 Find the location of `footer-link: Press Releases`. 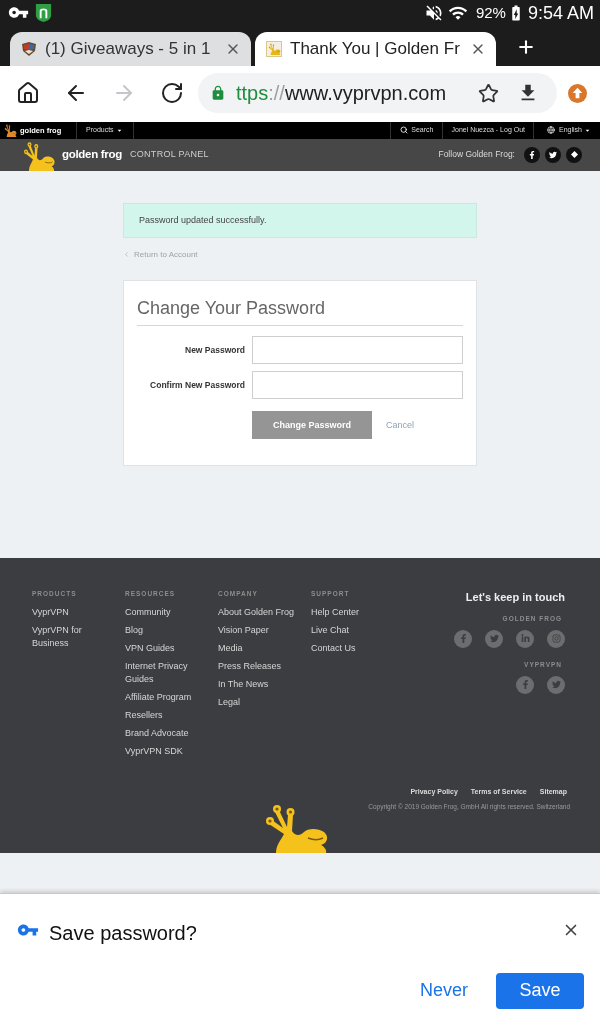

footer-link: Press Releases is located at coordinates (250, 667).